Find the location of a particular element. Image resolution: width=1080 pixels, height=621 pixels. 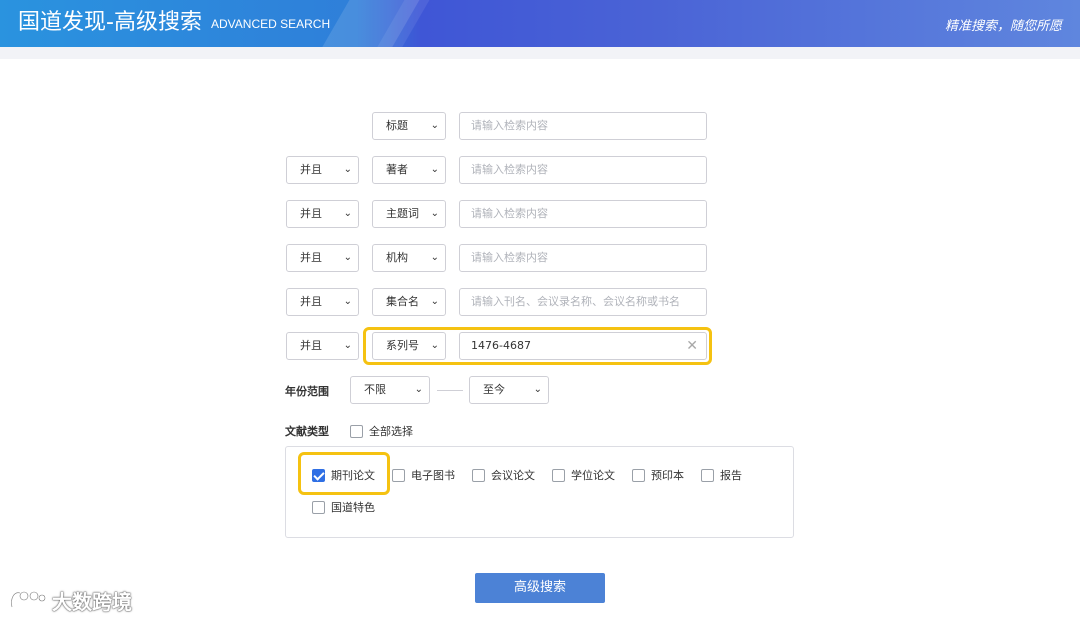

option-label: 学位论文 is located at coordinates (593, 475).